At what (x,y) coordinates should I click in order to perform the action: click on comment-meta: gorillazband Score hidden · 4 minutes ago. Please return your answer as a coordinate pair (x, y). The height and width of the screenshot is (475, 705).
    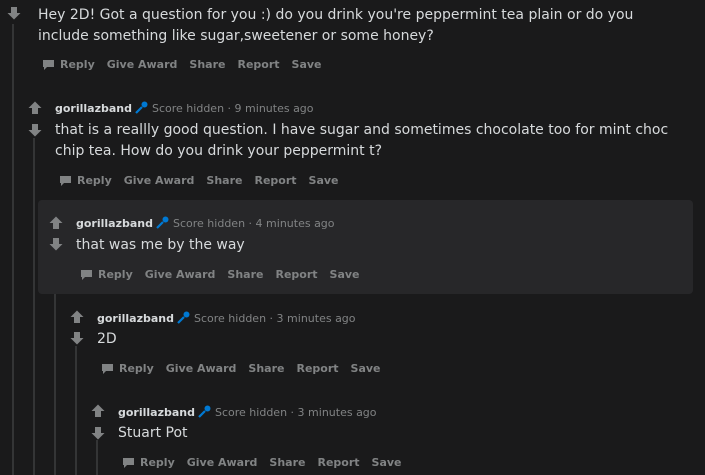
    Looking at the image, I should click on (205, 223).